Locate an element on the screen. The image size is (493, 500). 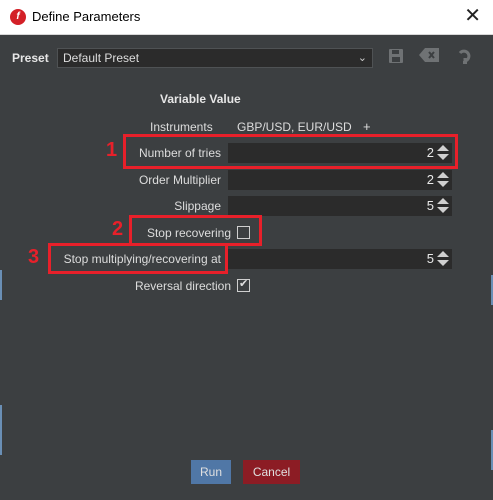
window-title: Define Parameters is located at coordinates (86, 16).